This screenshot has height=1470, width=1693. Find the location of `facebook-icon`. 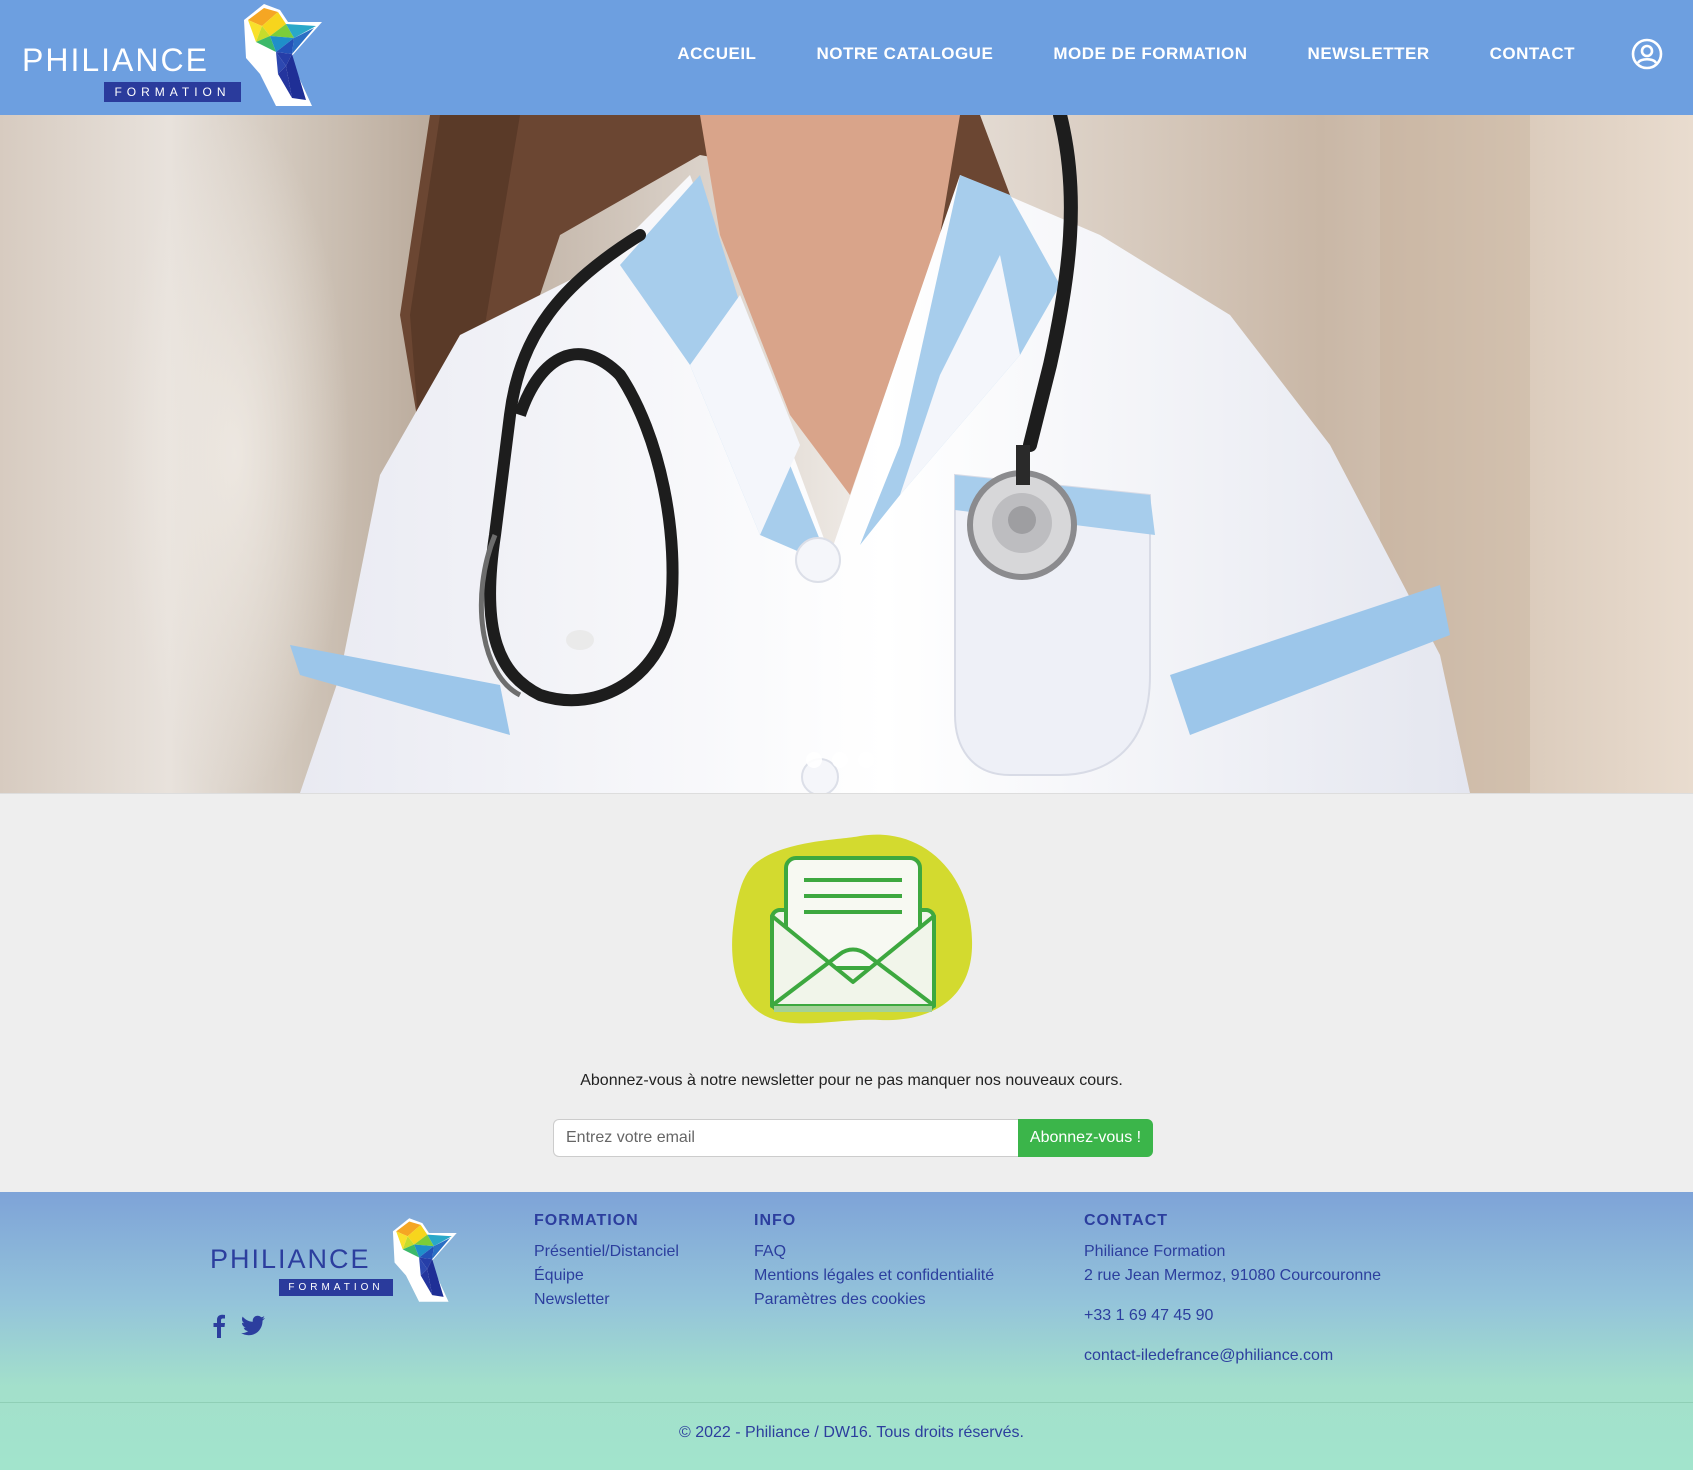

facebook-icon is located at coordinates (219, 1326).